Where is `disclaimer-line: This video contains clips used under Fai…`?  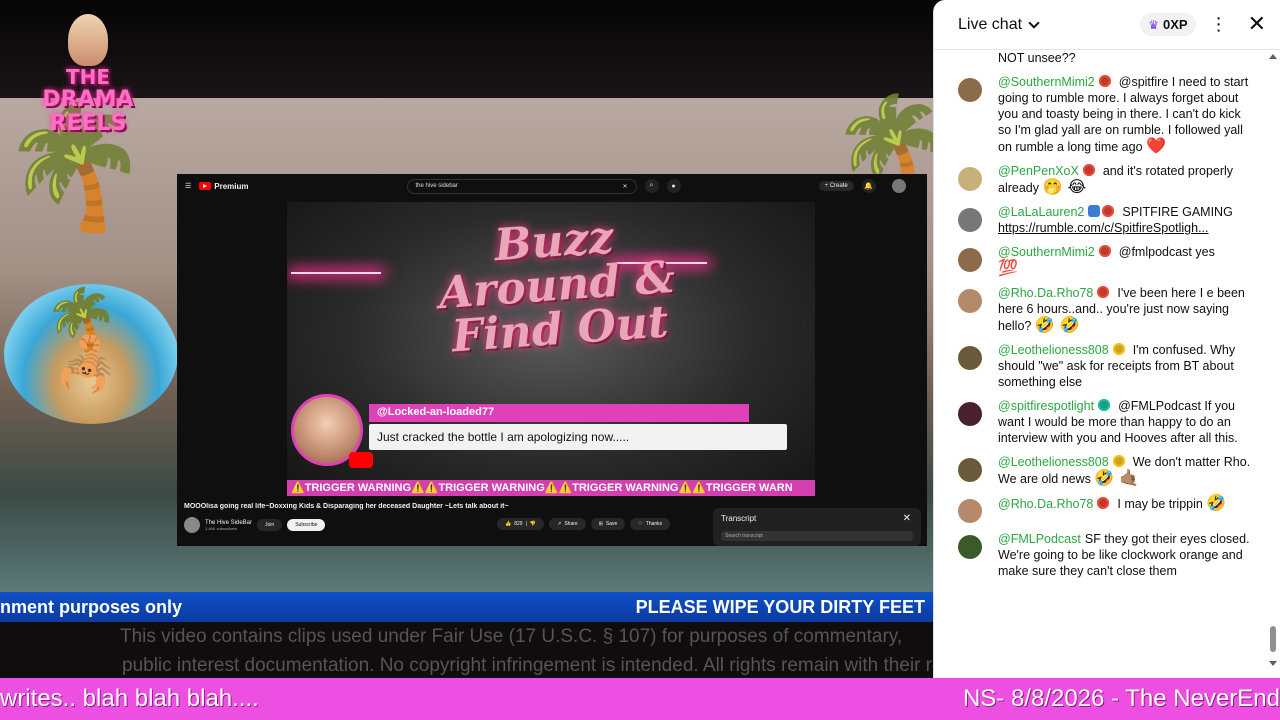
disclaimer-line: This video contains clips used under Fai… is located at coordinates (511, 636).